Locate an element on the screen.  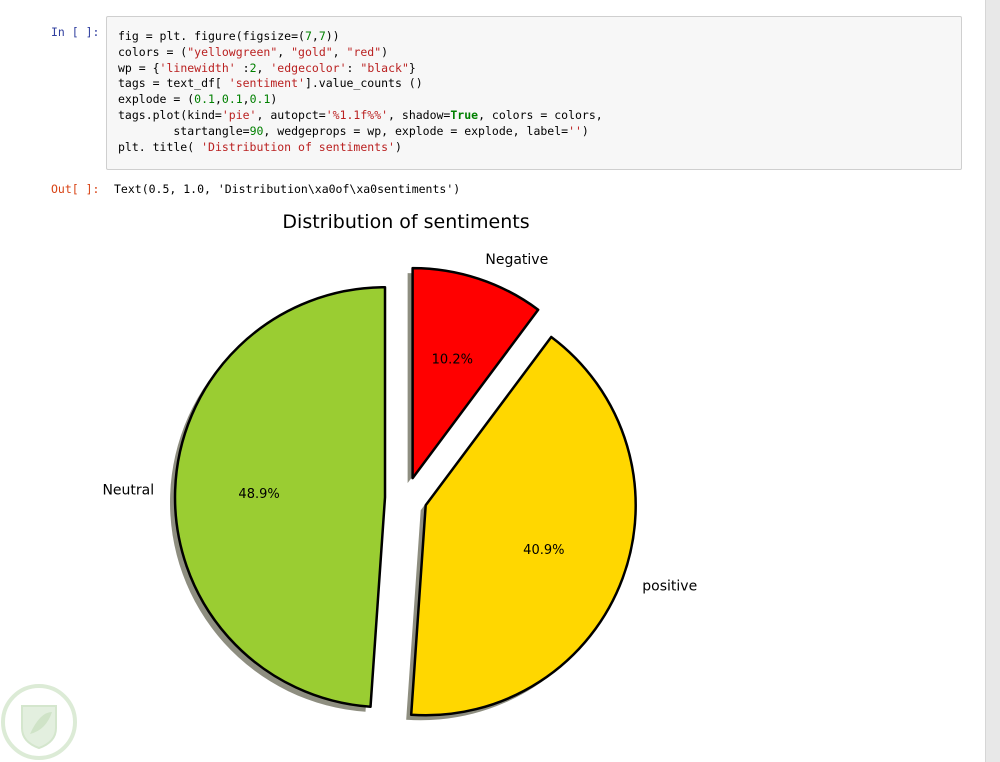
code-token: , colors = colors, is located at coordinates (540, 114).